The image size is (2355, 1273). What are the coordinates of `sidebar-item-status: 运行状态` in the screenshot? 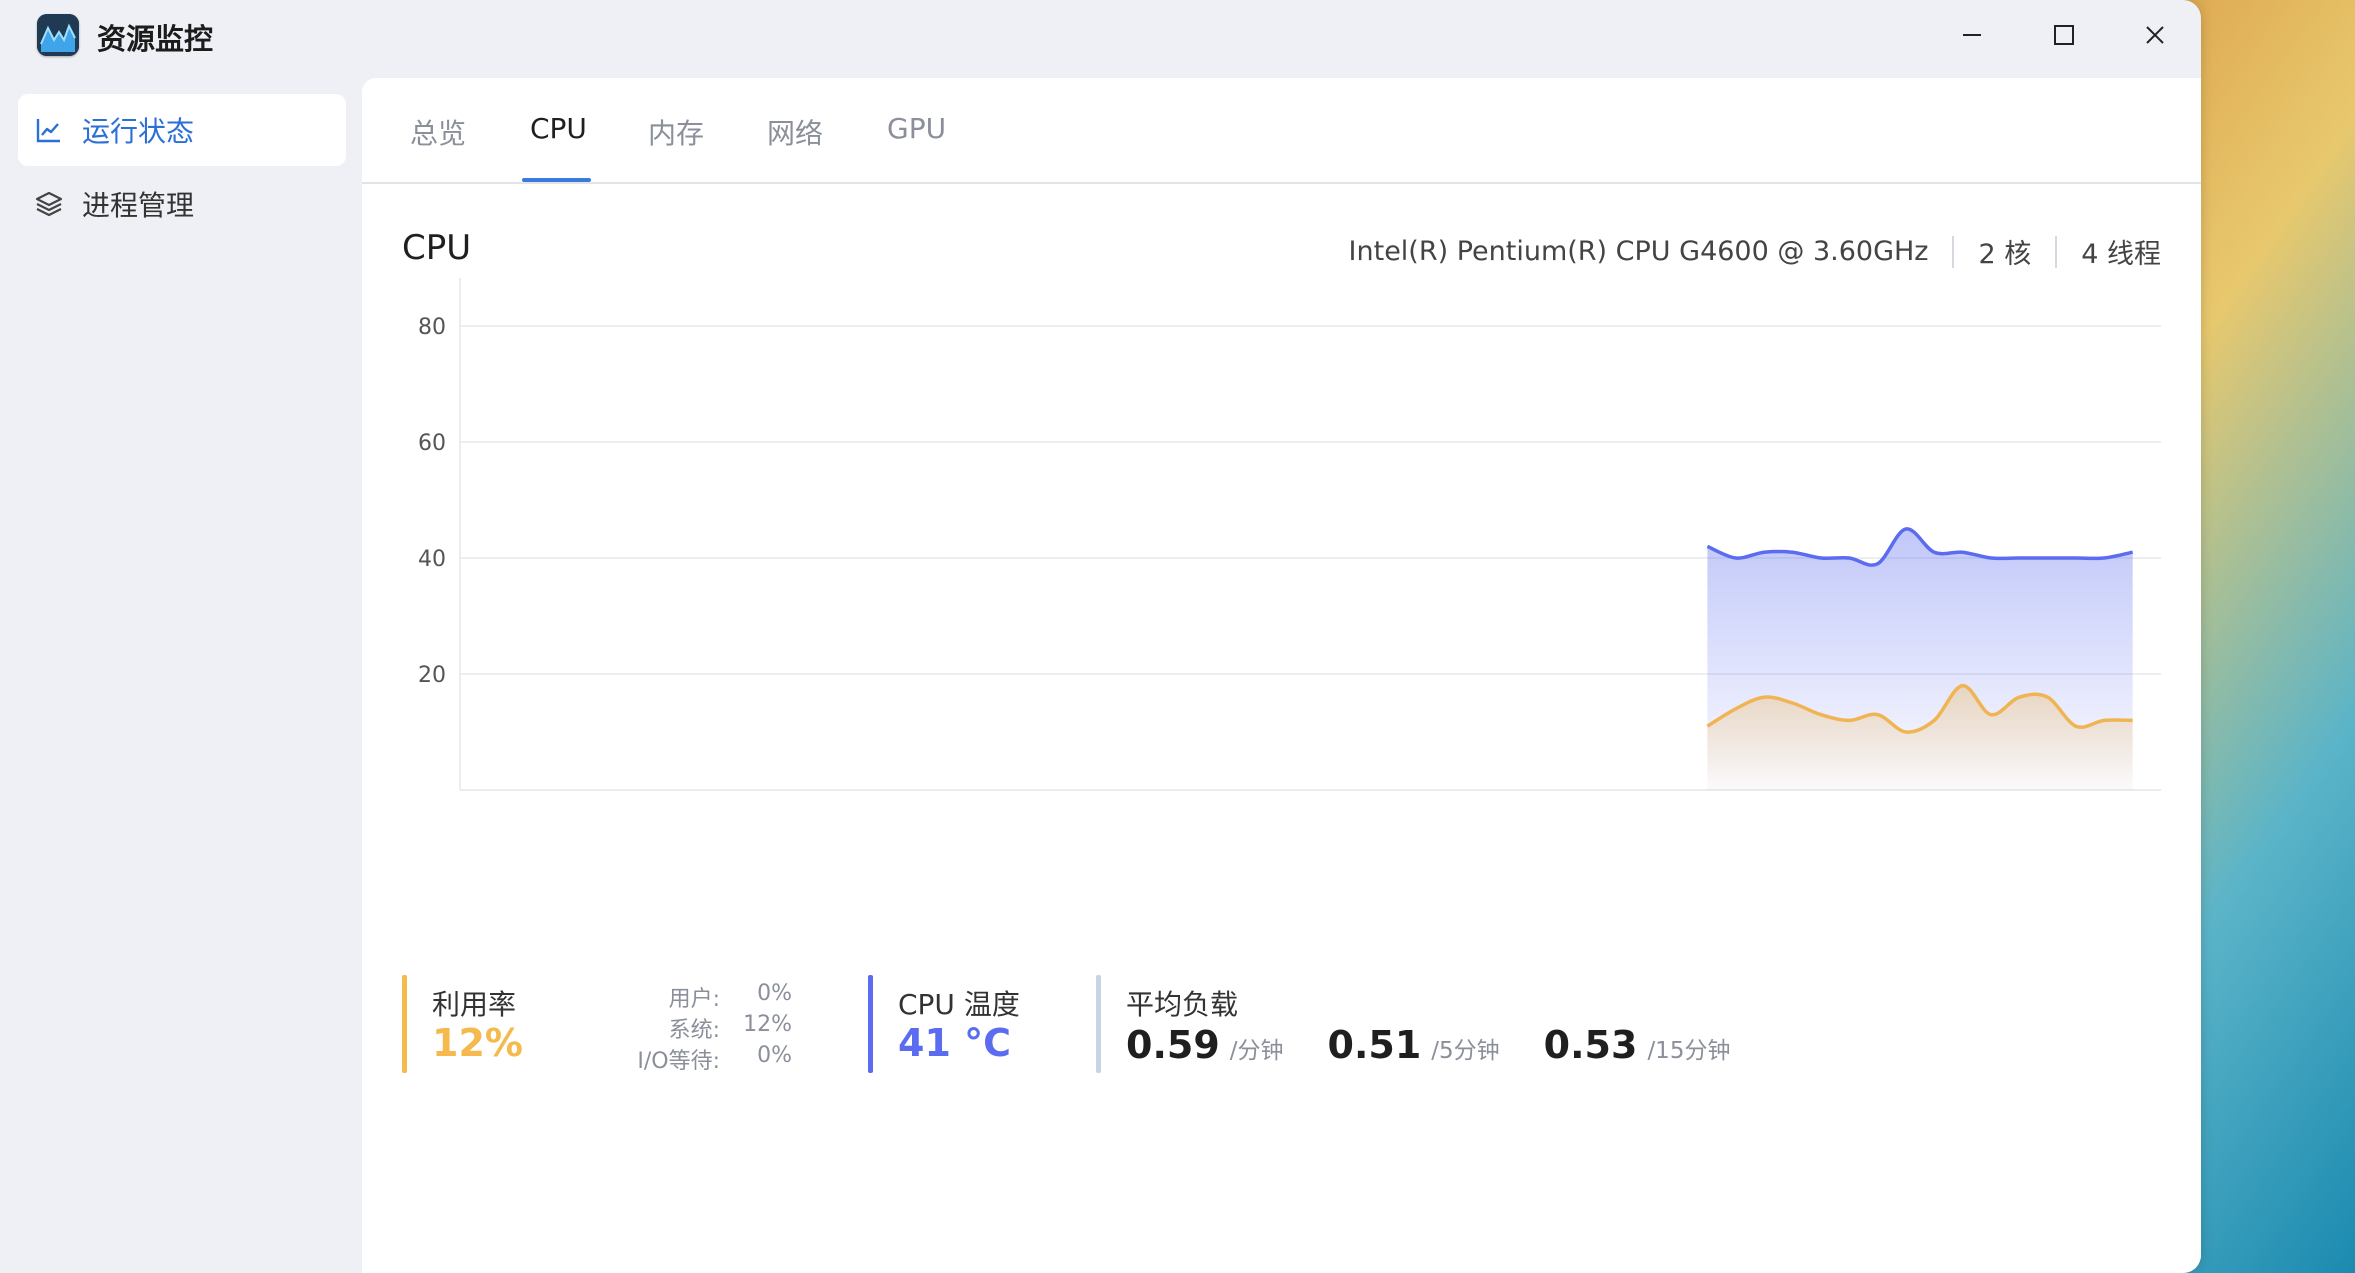 It's located at (182, 130).